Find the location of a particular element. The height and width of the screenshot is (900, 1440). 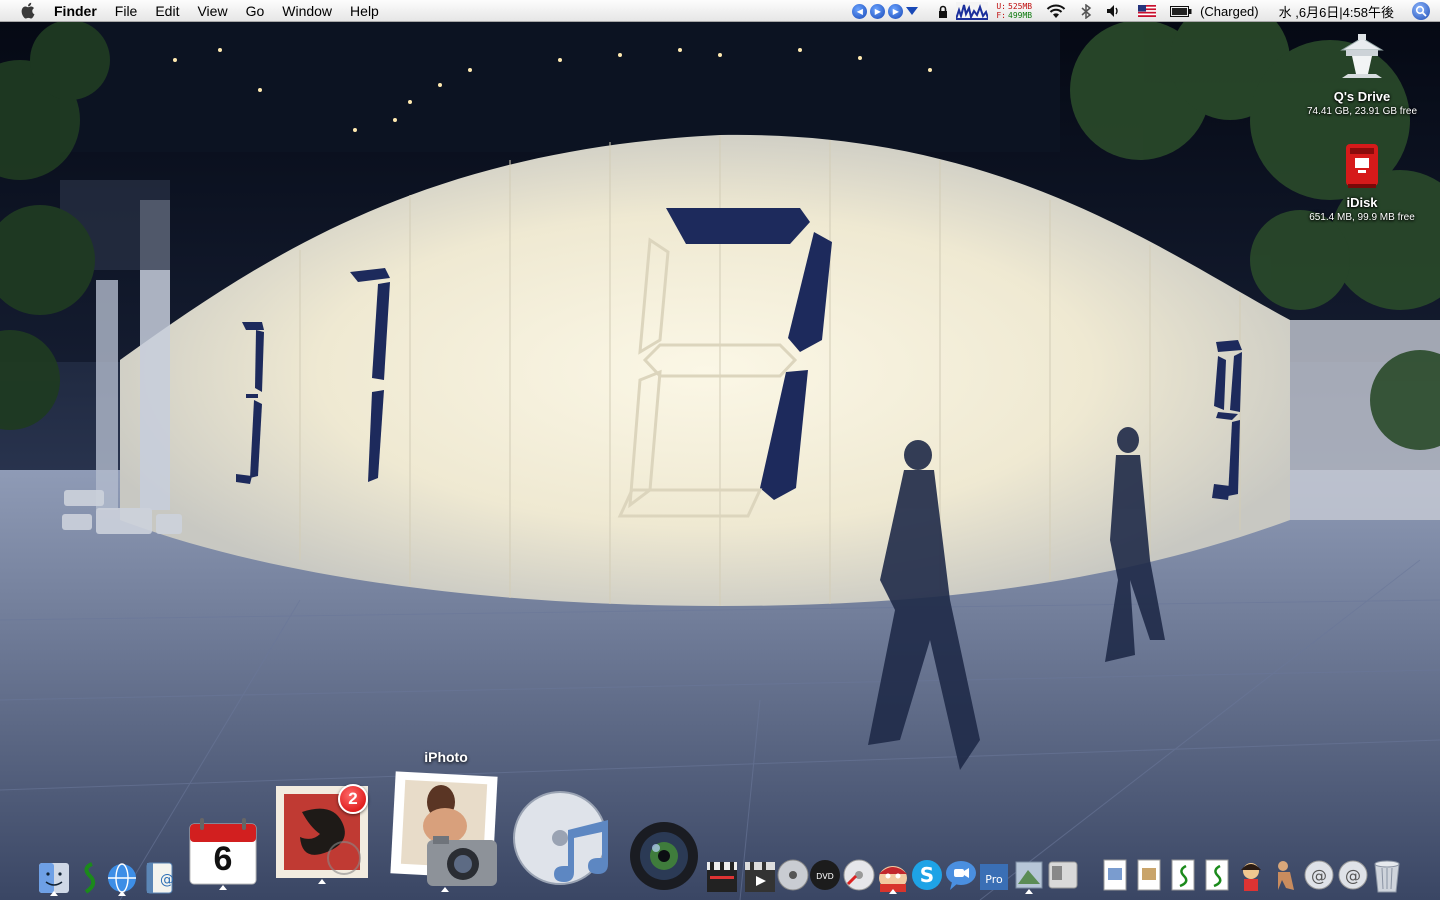

dock-ichat is located at coordinates (961, 875).